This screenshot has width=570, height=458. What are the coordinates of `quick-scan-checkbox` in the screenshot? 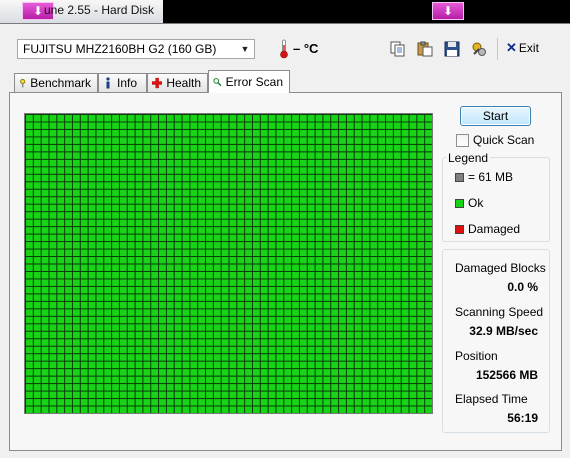 It's located at (462, 140).